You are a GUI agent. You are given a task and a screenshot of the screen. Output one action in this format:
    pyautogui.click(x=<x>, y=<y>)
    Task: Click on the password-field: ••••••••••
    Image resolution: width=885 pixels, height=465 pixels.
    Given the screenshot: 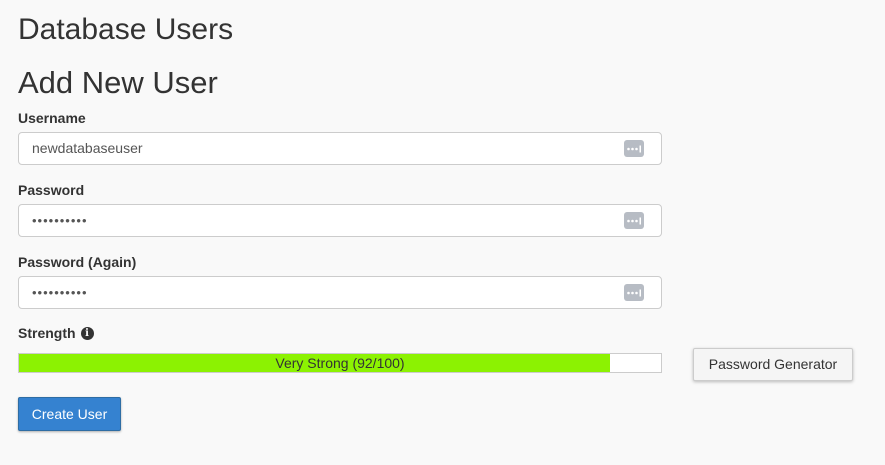 What is the action you would take?
    pyautogui.click(x=340, y=220)
    